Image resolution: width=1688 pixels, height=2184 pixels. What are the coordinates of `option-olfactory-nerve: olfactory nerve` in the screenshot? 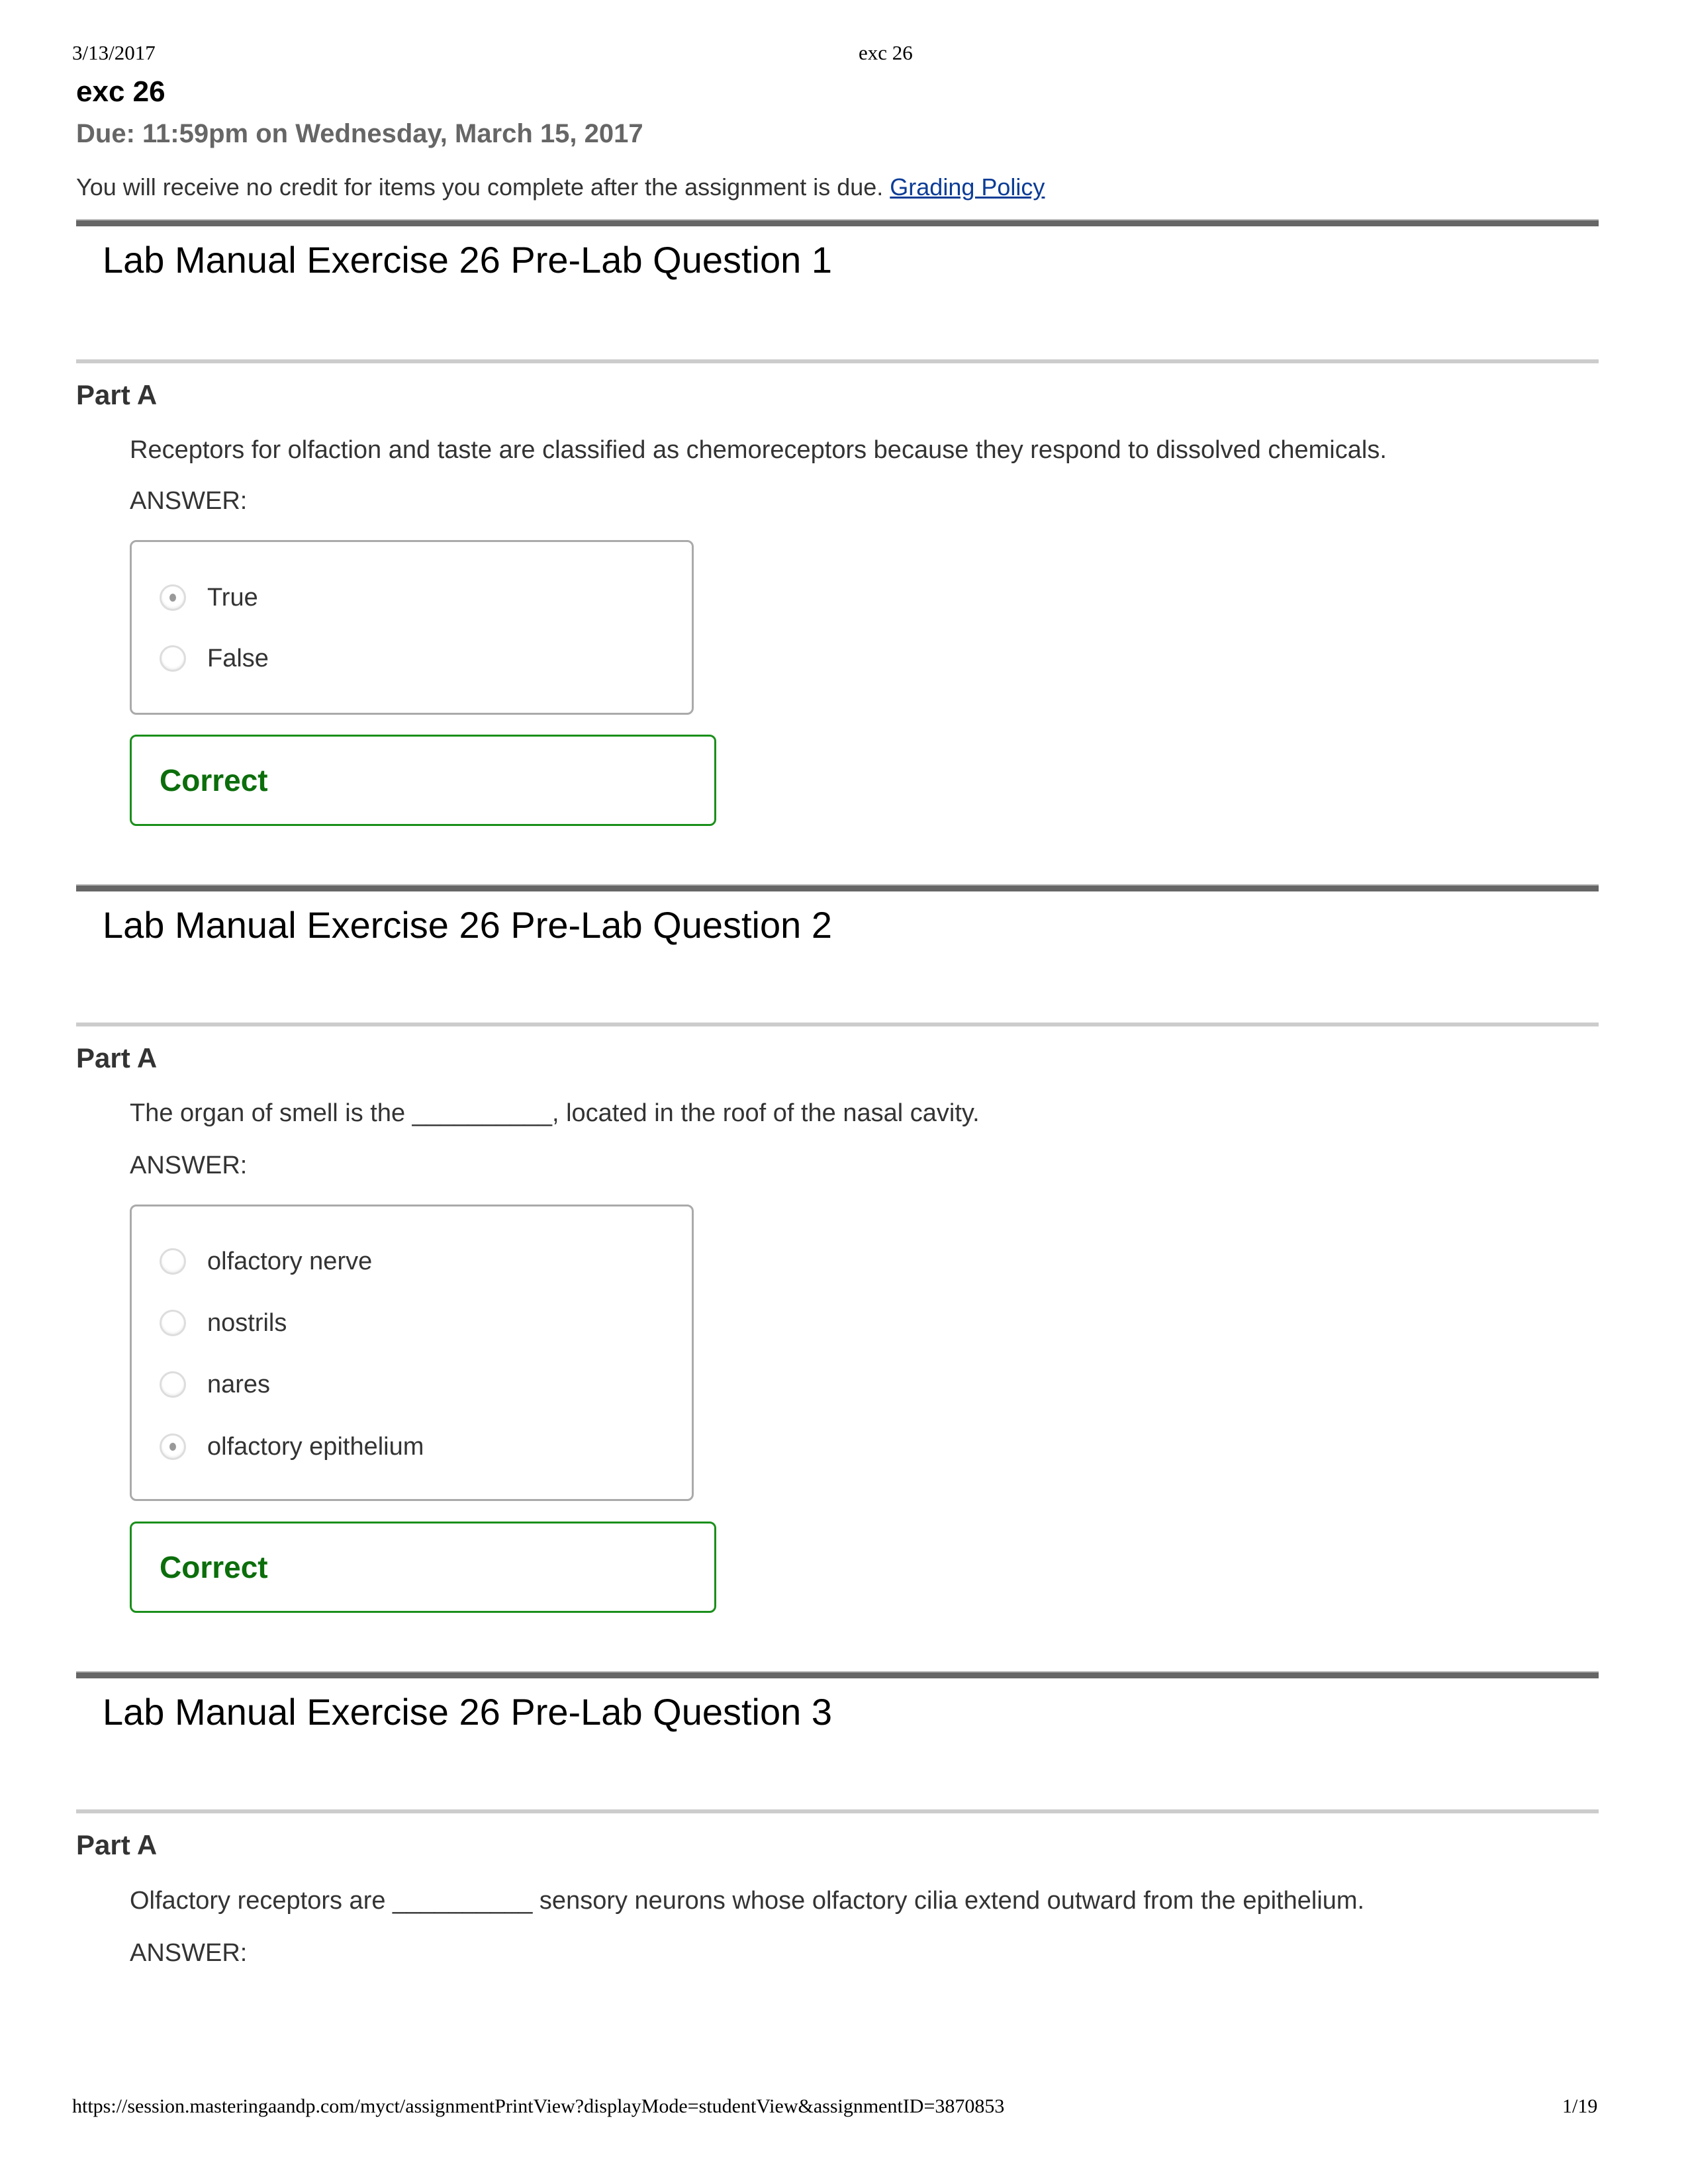 It's located at (266, 1261).